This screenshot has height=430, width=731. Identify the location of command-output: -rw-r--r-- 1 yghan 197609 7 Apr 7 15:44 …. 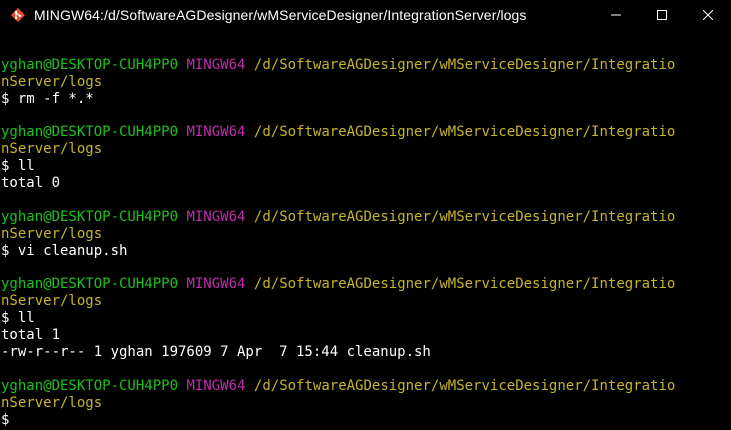
(216, 352).